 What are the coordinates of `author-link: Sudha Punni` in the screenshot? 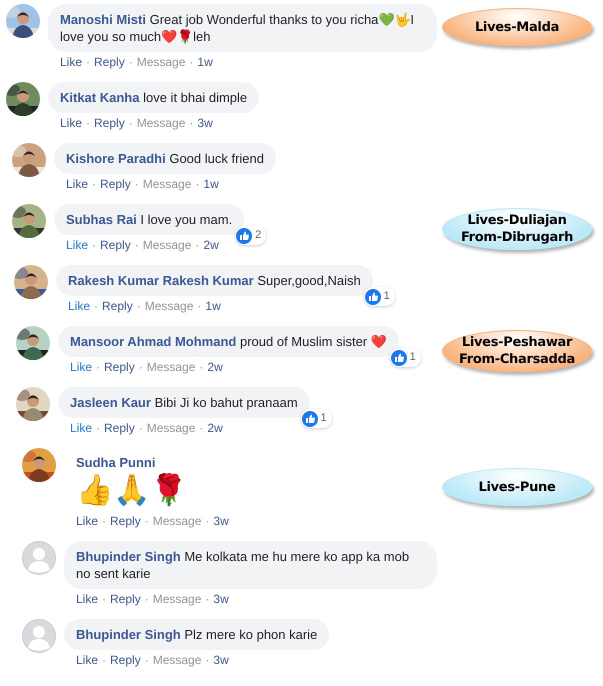 It's located at (116, 462).